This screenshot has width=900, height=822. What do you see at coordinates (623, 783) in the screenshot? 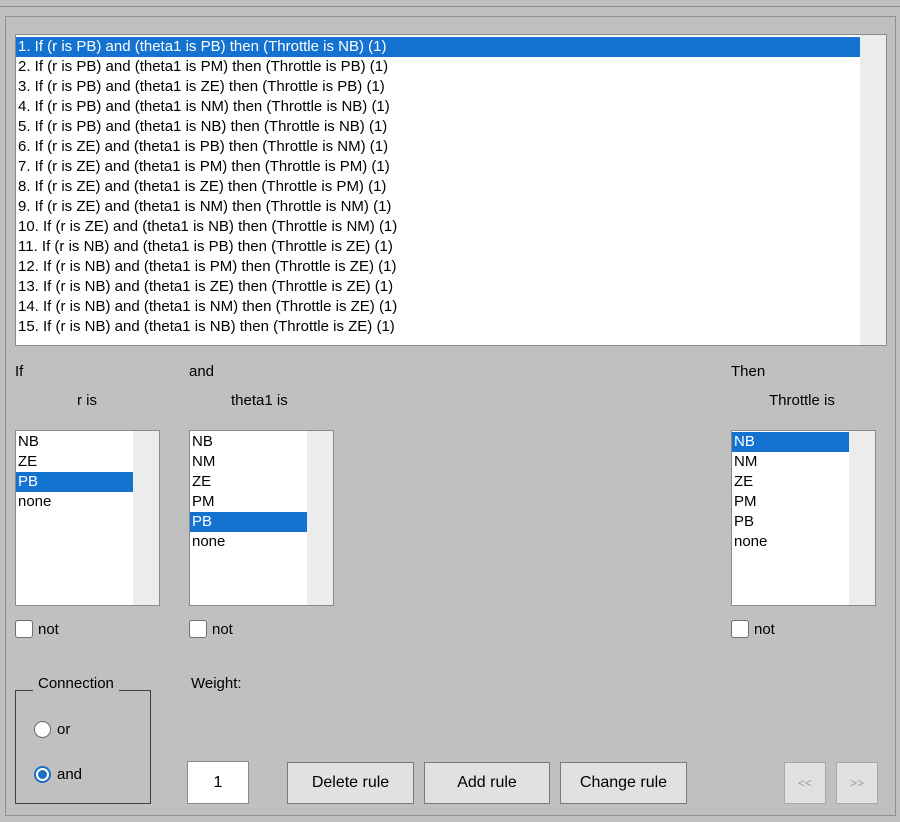
I see `change-rule-button: Change rule` at bounding box center [623, 783].